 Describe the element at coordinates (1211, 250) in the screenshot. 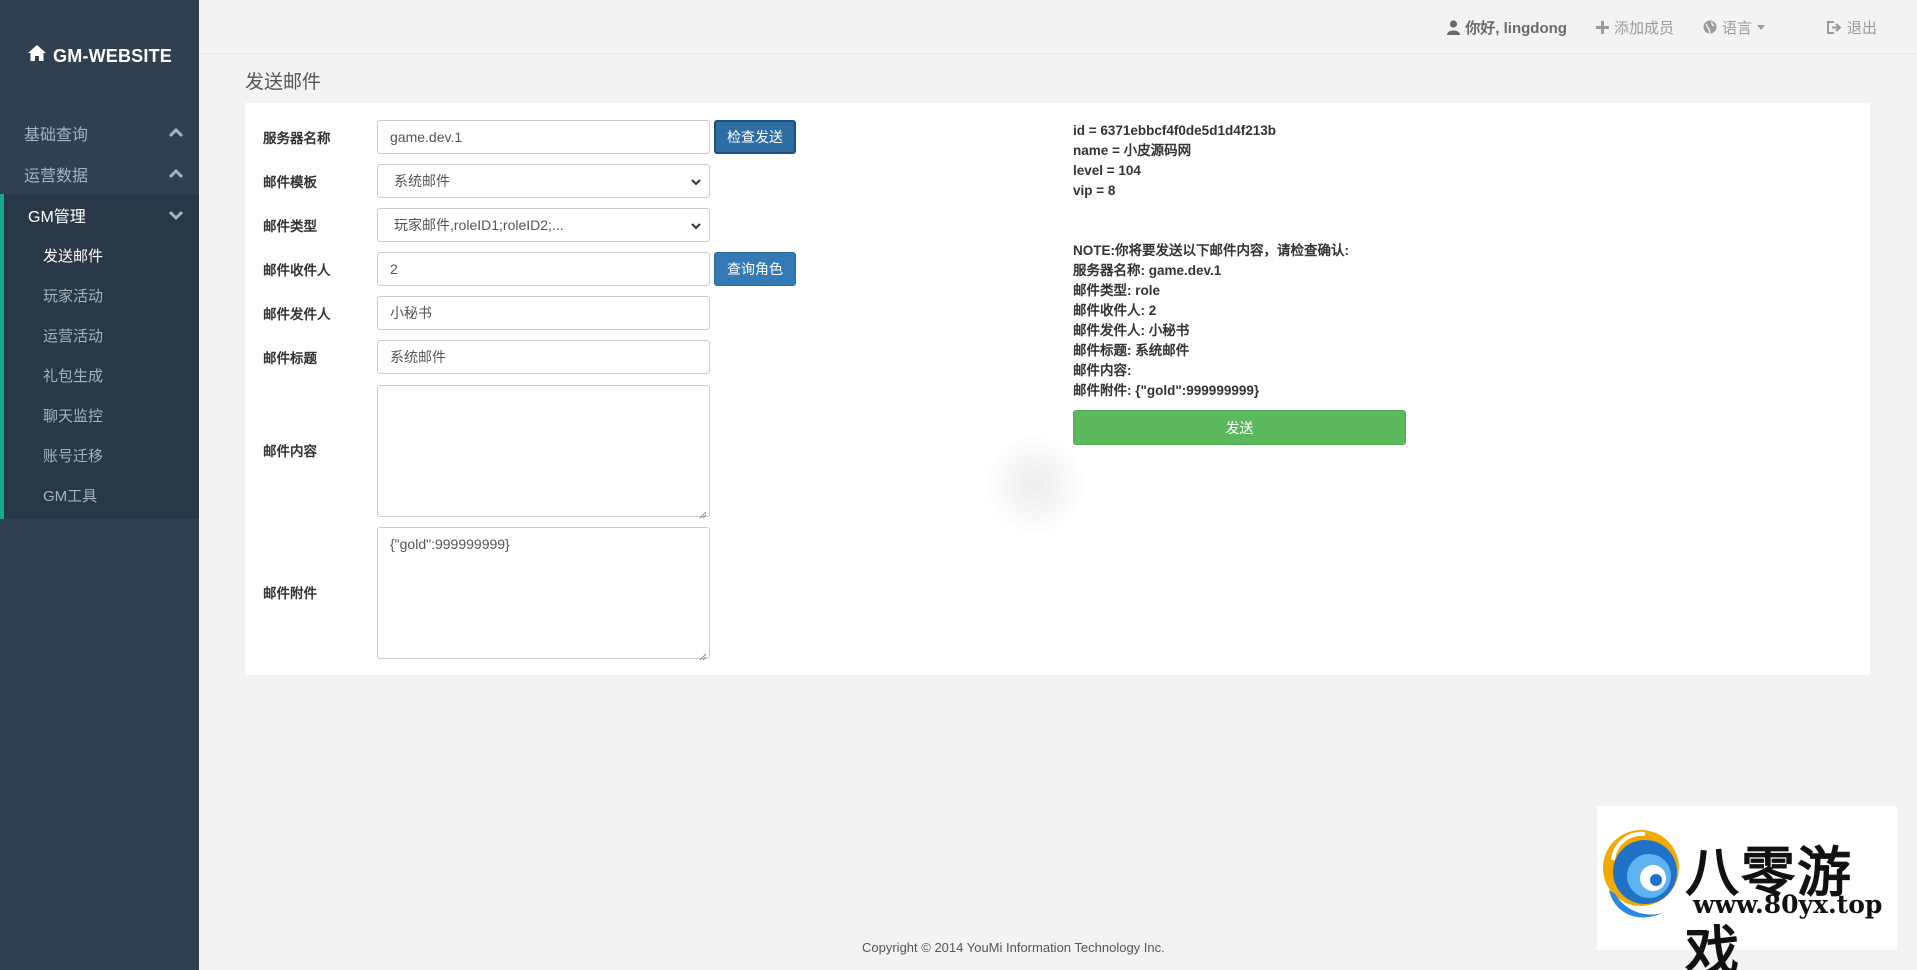

I see `confirm-note: NOTE:你将要发送以下邮件内容，请检查确认:` at that location.